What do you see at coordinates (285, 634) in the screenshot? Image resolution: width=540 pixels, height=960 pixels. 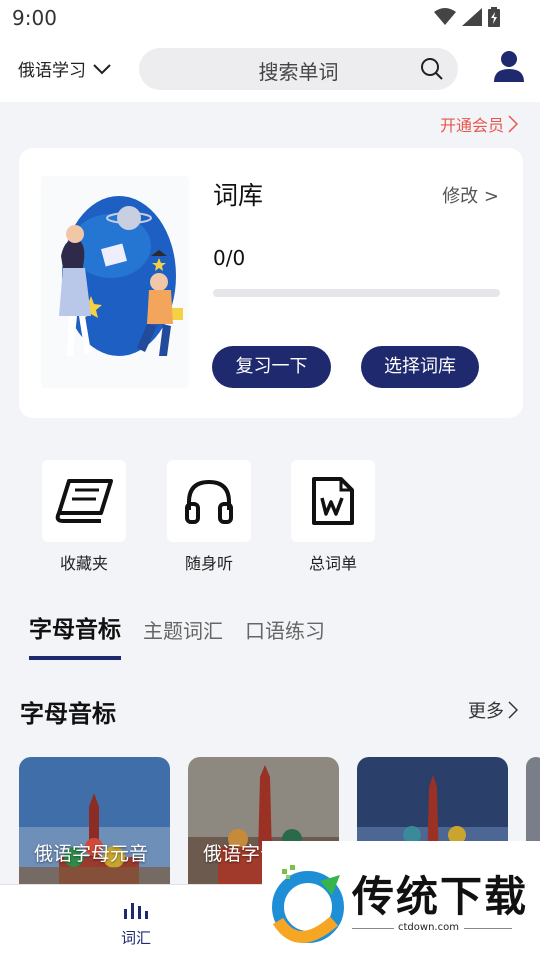 I see `tab-speaking-practice: 口语练习` at bounding box center [285, 634].